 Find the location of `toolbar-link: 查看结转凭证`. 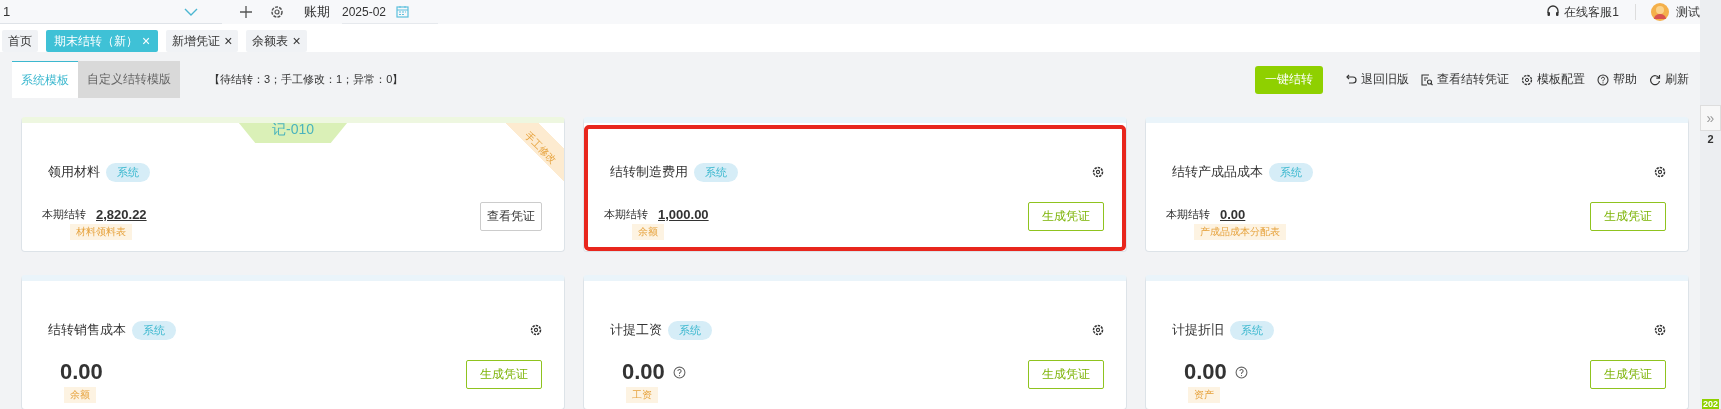

toolbar-link: 查看结转凭证 is located at coordinates (1465, 79).